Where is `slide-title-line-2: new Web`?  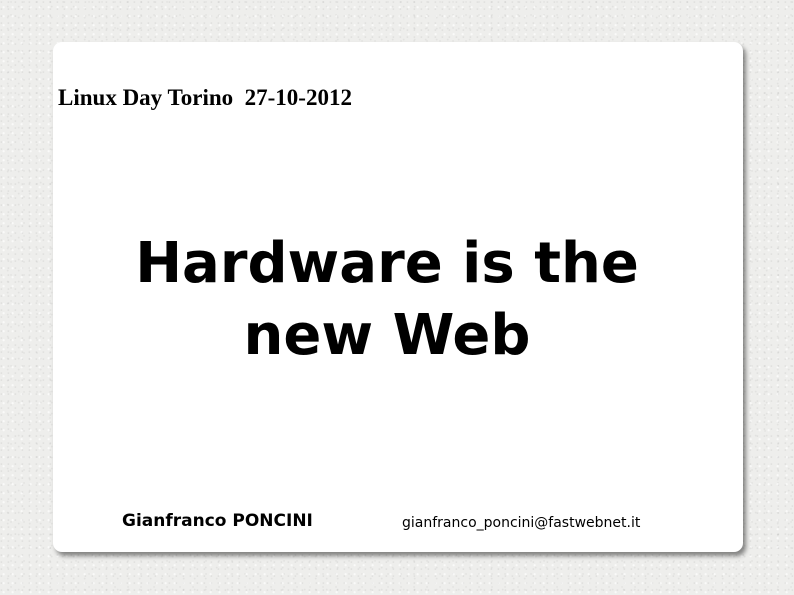 slide-title-line-2: new Web is located at coordinates (387, 335).